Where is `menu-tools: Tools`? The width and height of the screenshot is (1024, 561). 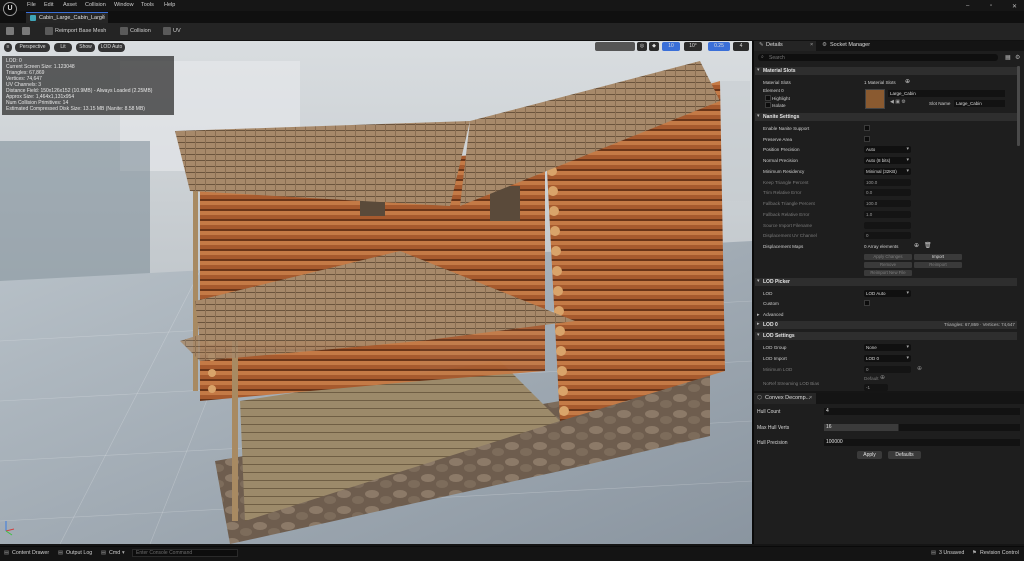
menu-tools: Tools is located at coordinates (147, 5).